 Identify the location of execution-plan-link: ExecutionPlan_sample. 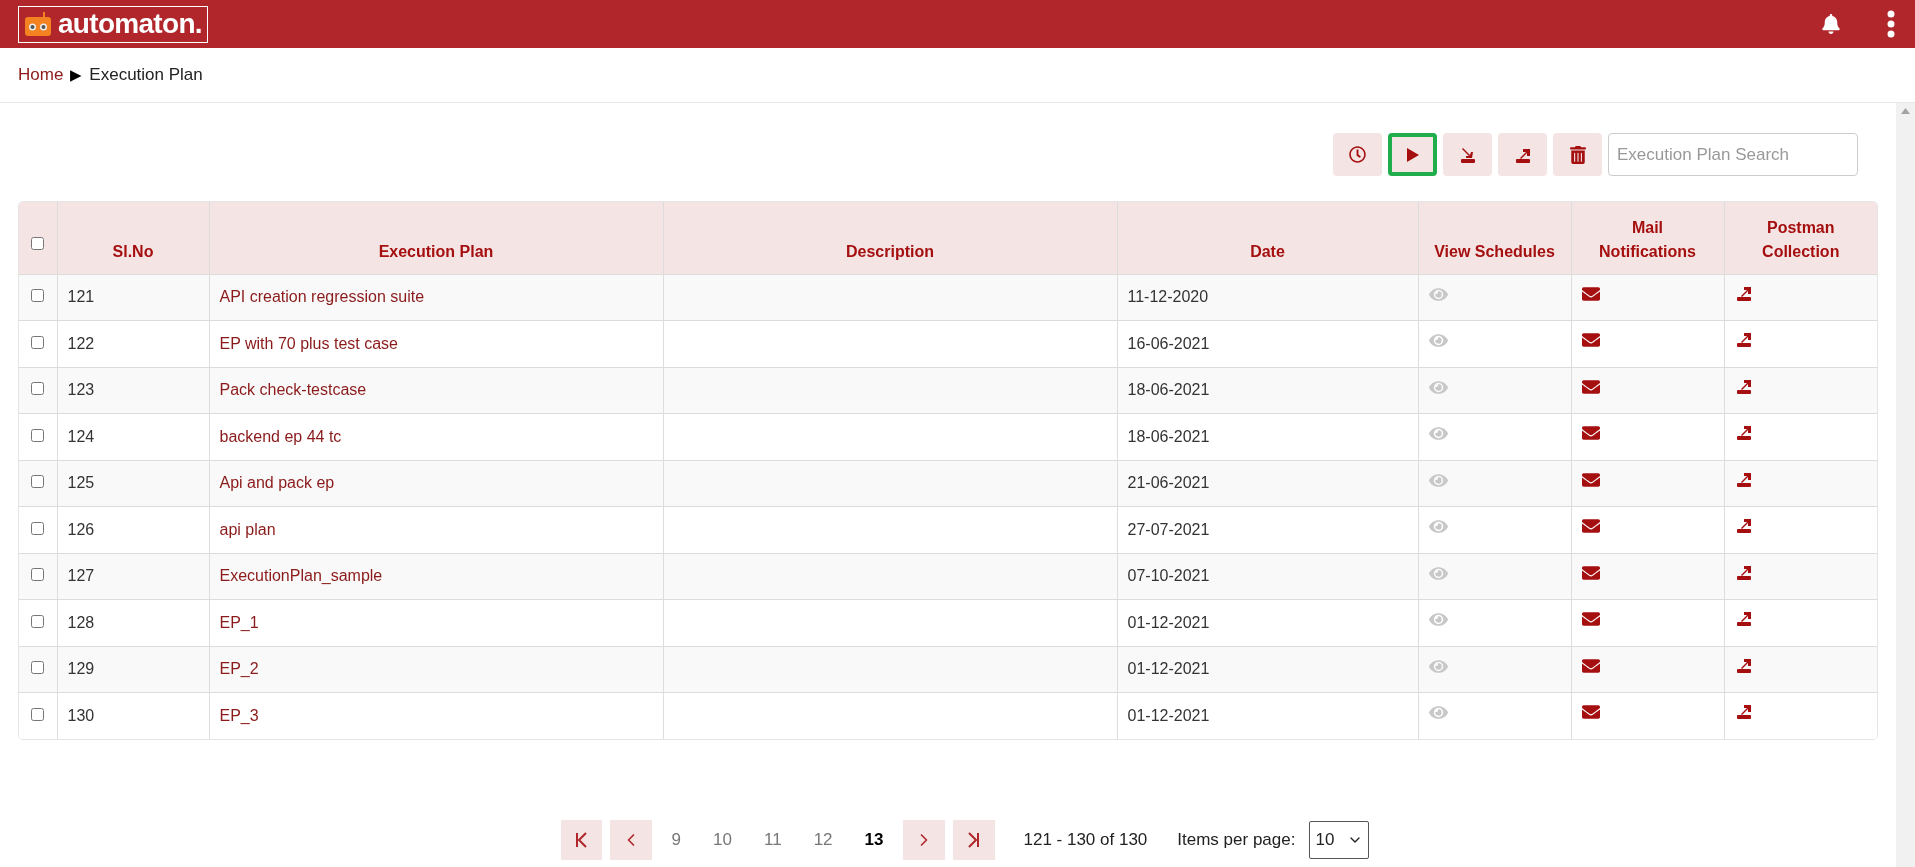
(301, 576).